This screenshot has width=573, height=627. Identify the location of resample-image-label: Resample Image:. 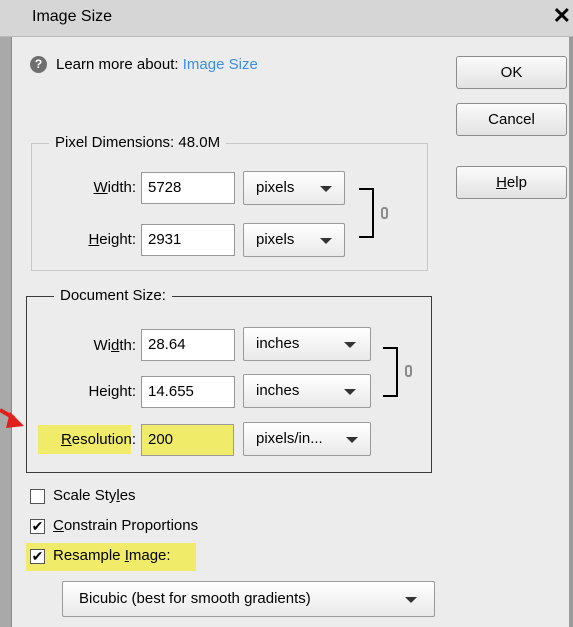
(112, 555).